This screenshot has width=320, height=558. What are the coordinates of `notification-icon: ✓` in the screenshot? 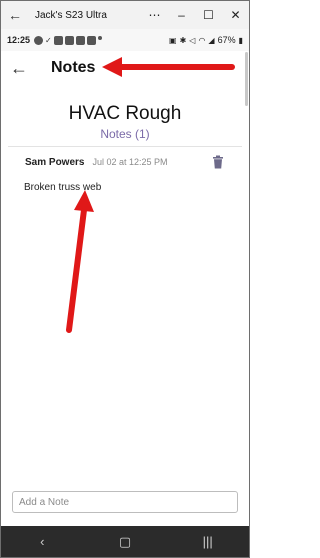 It's located at (48, 40).